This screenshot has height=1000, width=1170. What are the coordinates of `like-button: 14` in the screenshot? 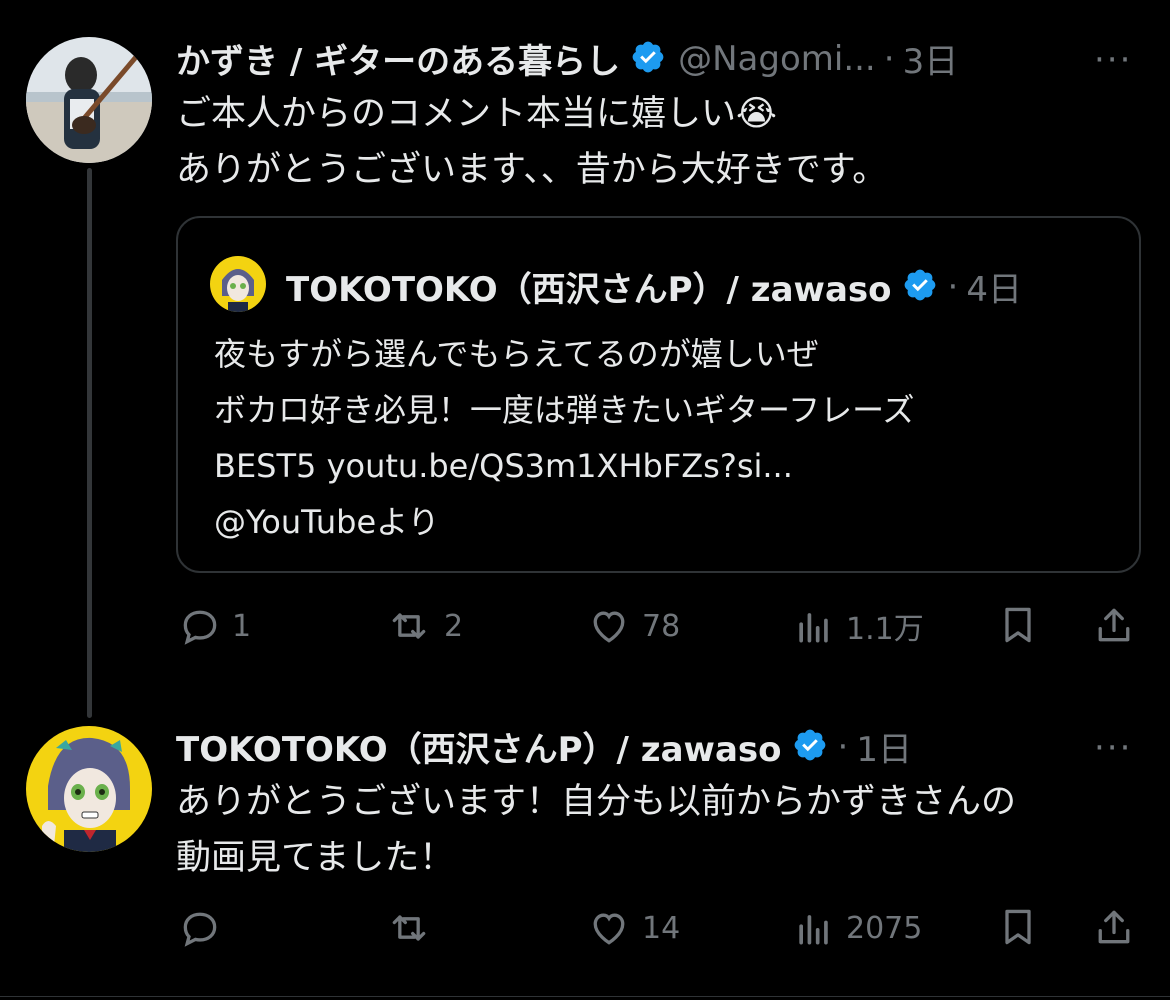 It's located at (633, 928).